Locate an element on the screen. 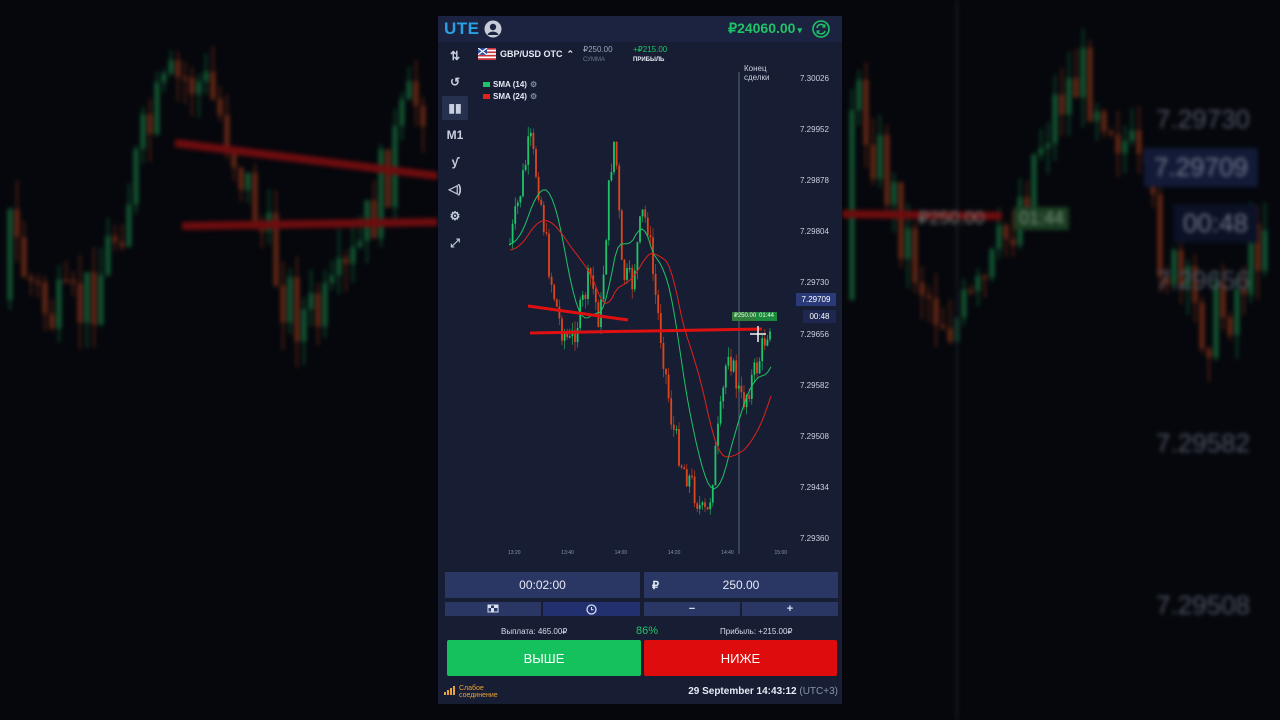 The height and width of the screenshot is (720, 1280). x-axis-tick: 14:40 is located at coordinates (727, 553).